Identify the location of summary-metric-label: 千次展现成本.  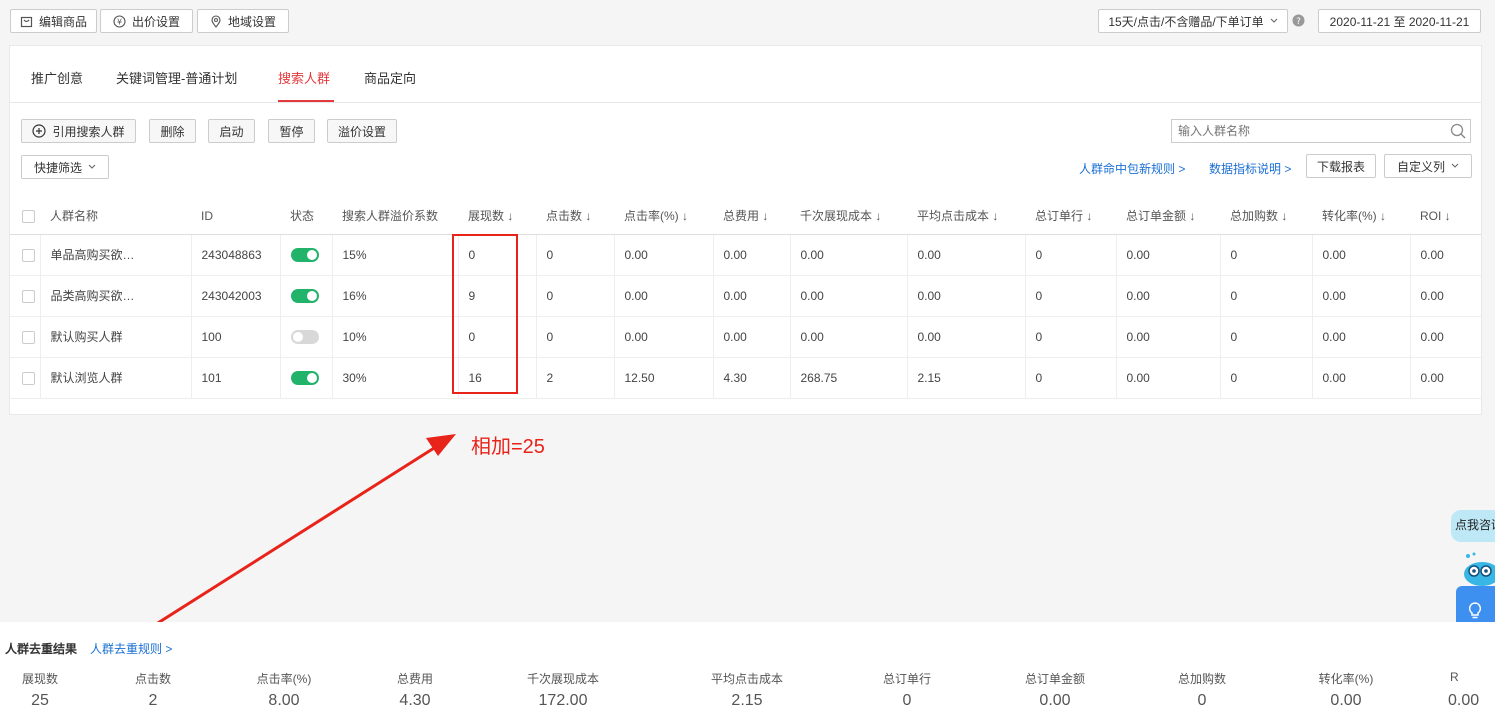
(562, 679).